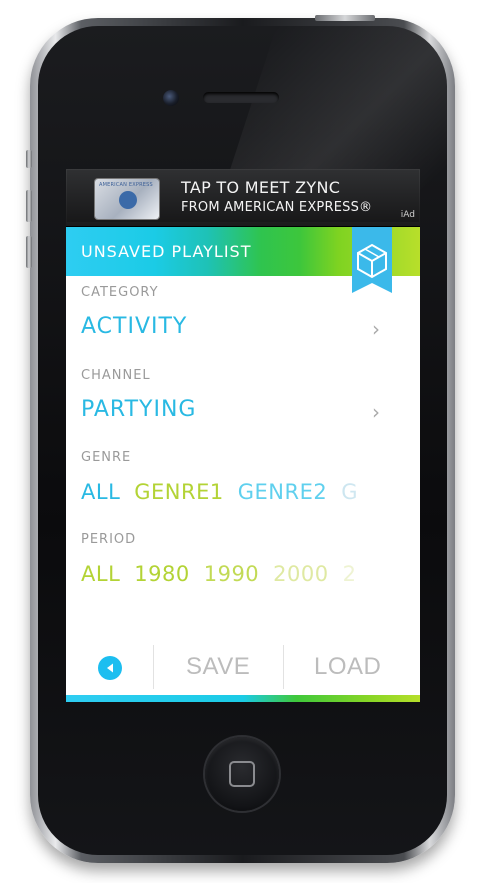 The height and width of the screenshot is (883, 486). What do you see at coordinates (347, 667) in the screenshot?
I see `load-button: LOAD` at bounding box center [347, 667].